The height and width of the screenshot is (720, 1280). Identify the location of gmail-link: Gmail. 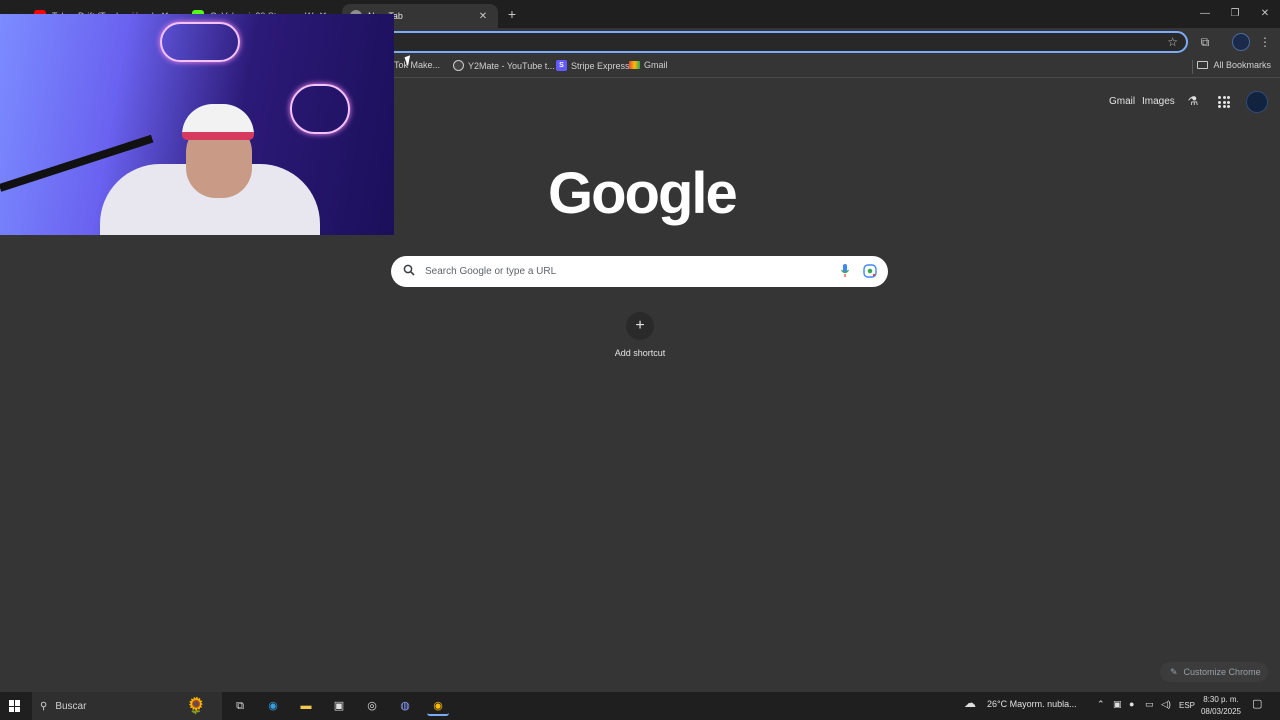
(1122, 101).